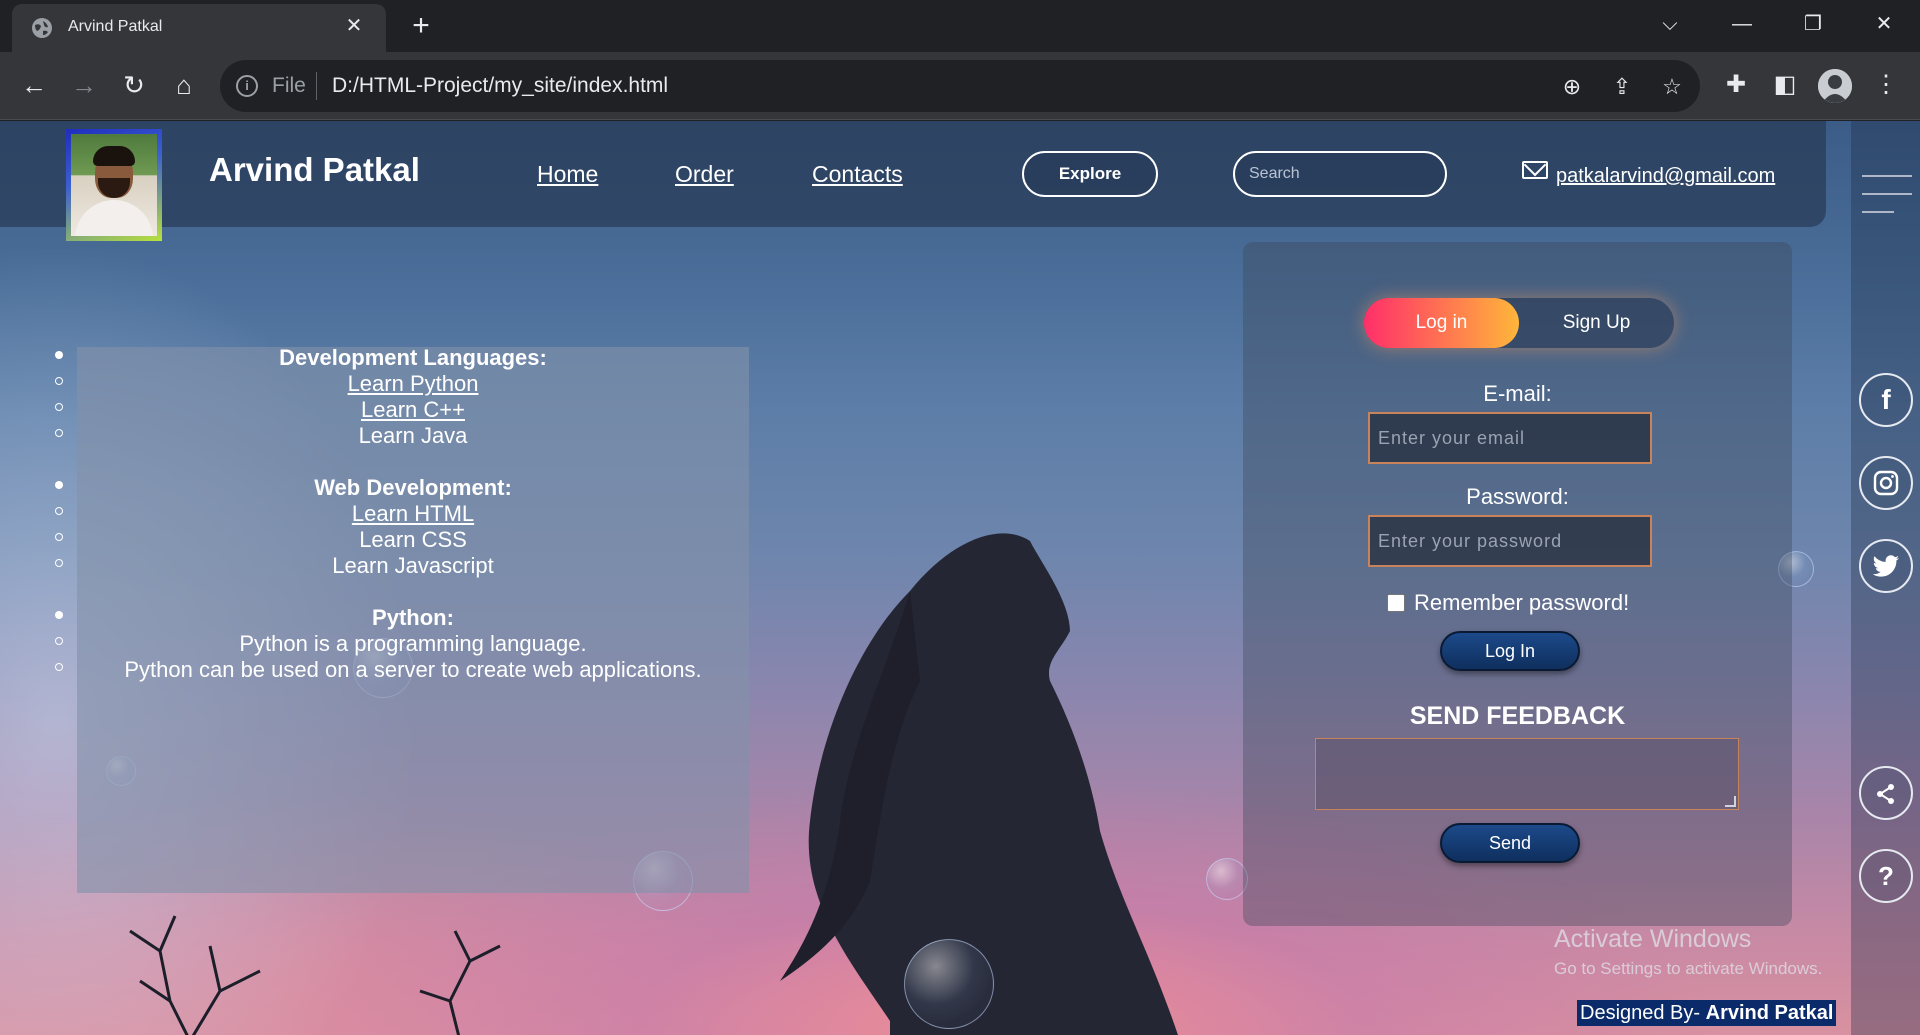  I want to click on activate-windows-title: Activate Windows, so click(1653, 939).